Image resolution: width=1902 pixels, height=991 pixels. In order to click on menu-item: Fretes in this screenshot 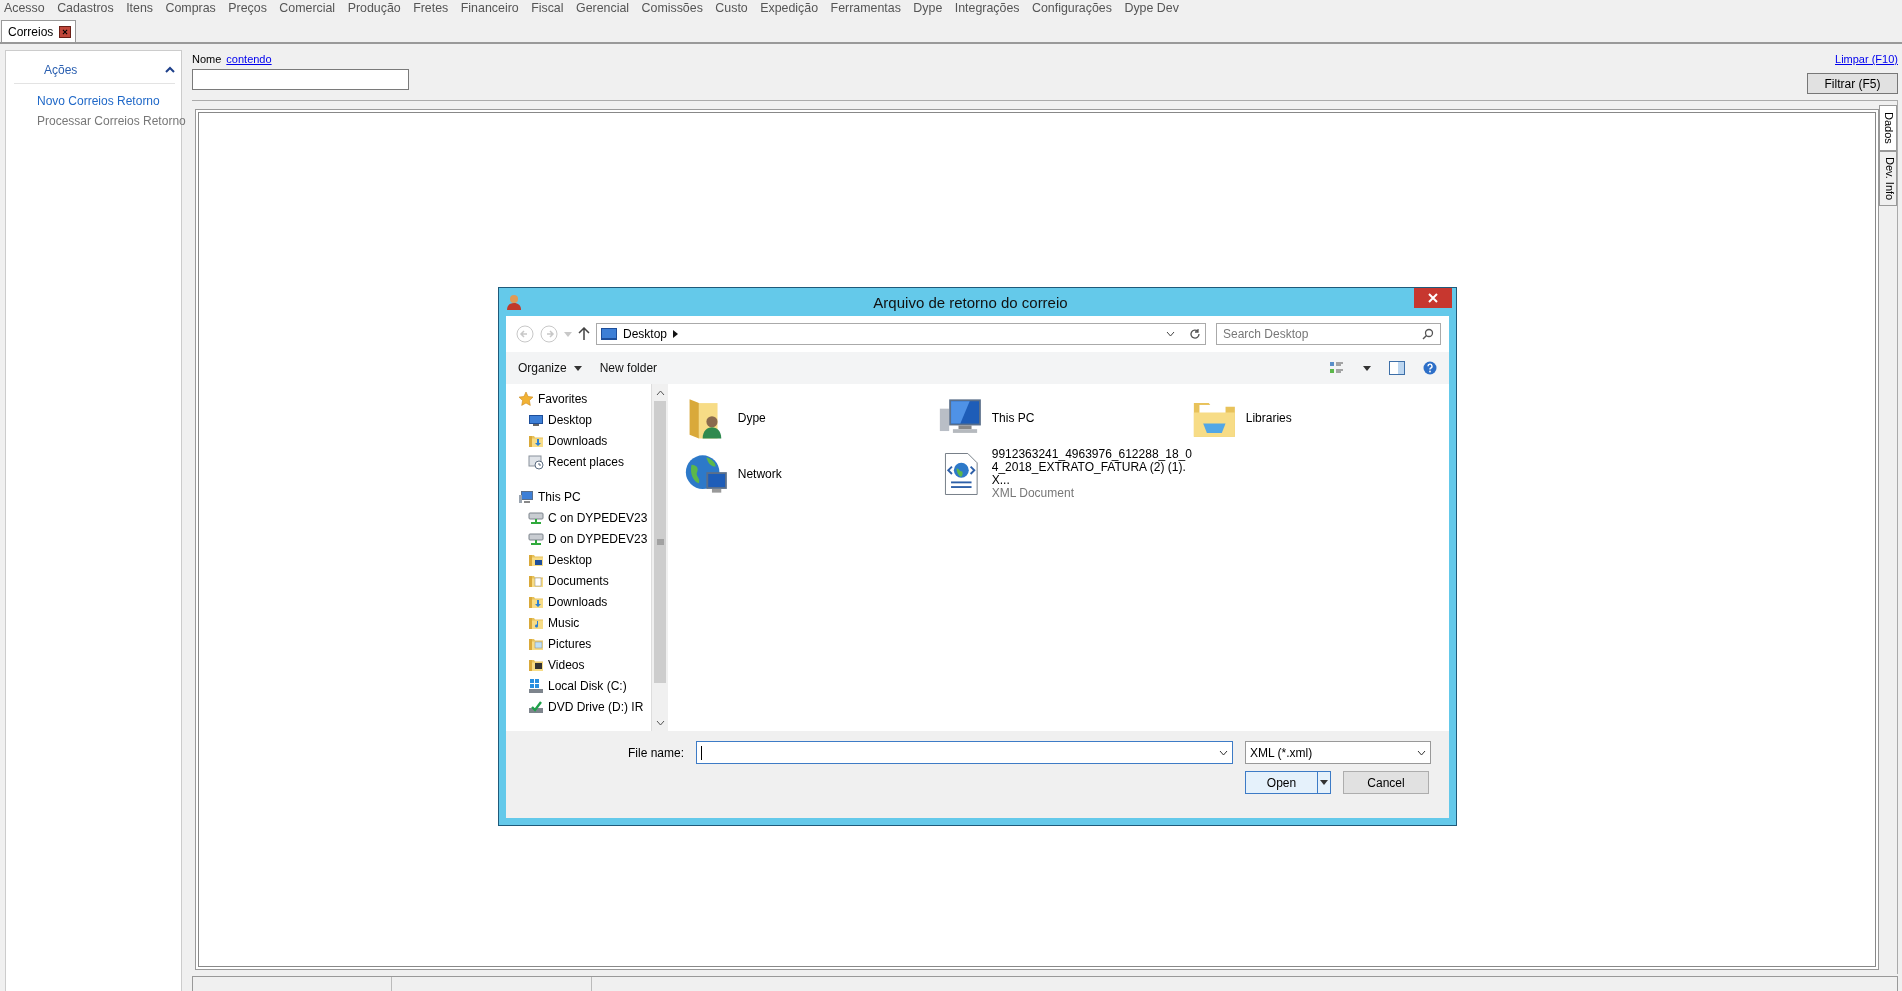, I will do `click(431, 8)`.